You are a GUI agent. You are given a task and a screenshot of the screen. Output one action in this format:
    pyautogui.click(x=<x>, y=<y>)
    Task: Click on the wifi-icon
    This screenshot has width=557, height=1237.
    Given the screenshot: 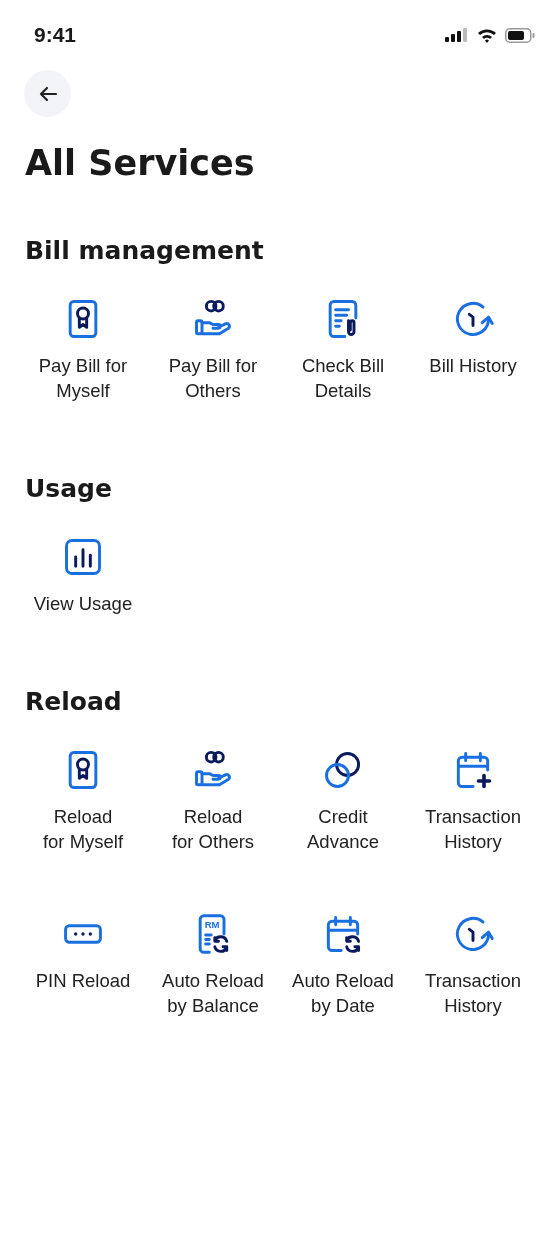 What is the action you would take?
    pyautogui.click(x=487, y=35)
    